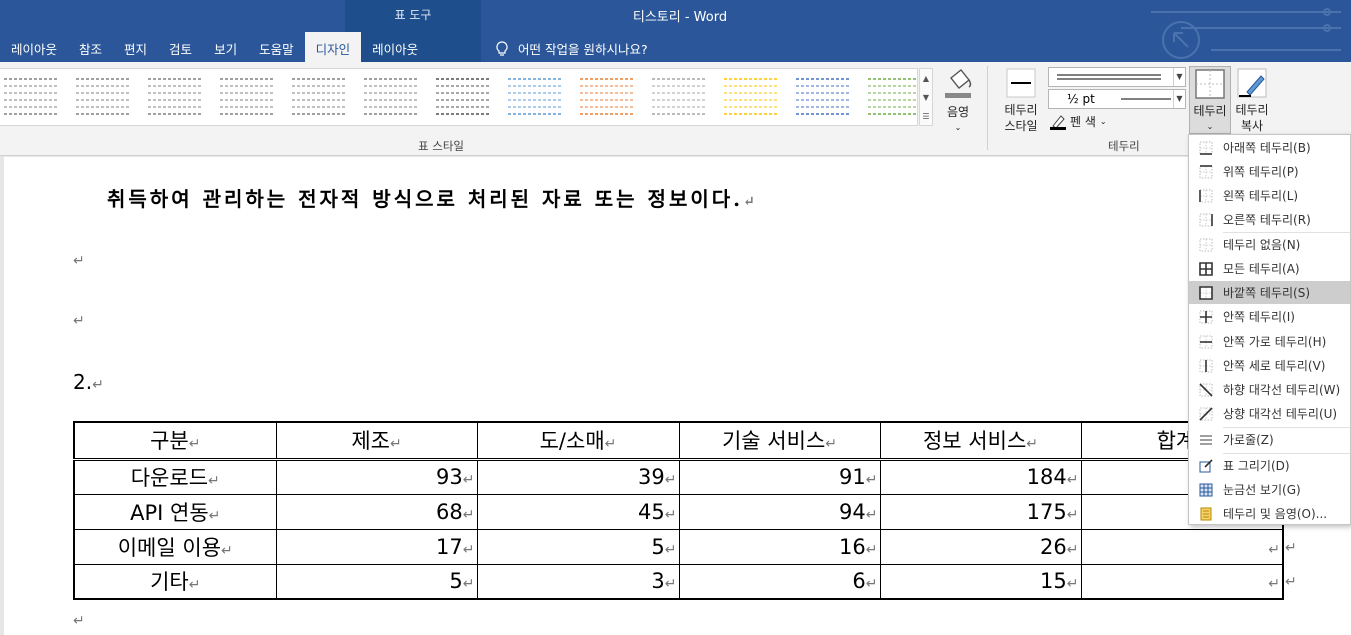 The image size is (1351, 635). I want to click on tell-me-box: 어떤 작업을 원하시나요?, so click(572, 48).